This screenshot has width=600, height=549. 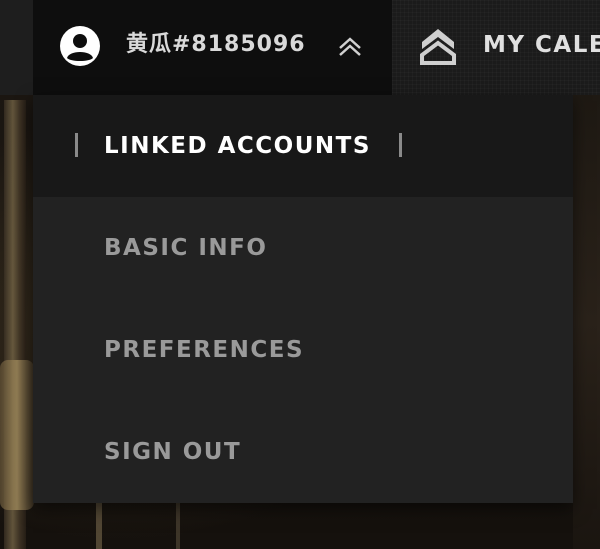 I want to click on active-bracket-left, so click(x=76, y=145).